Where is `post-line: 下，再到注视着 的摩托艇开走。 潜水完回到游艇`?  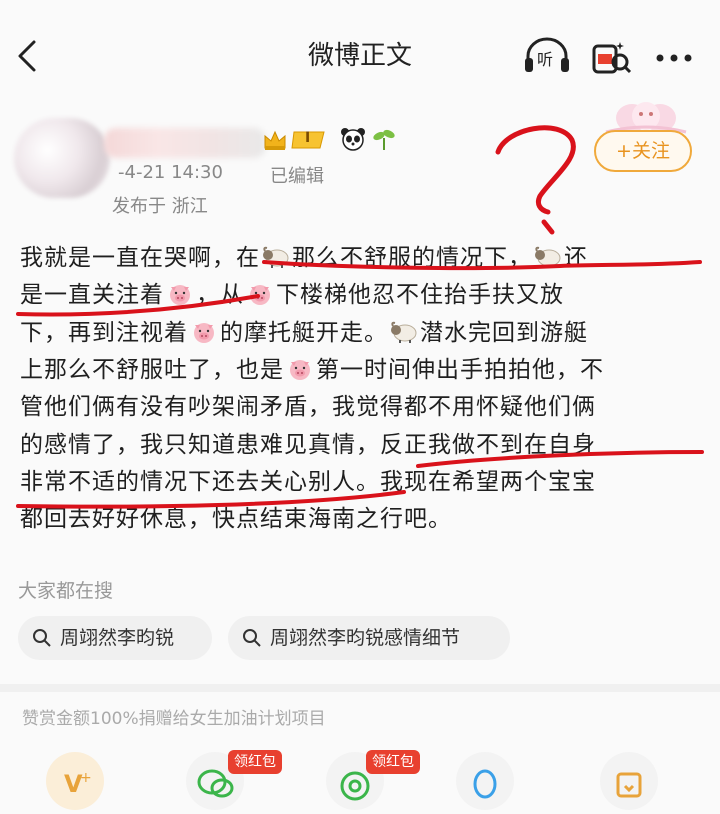
post-line: 下，再到注视着 的摩托艇开走。 潜水完回到游艇 is located at coordinates (304, 332).